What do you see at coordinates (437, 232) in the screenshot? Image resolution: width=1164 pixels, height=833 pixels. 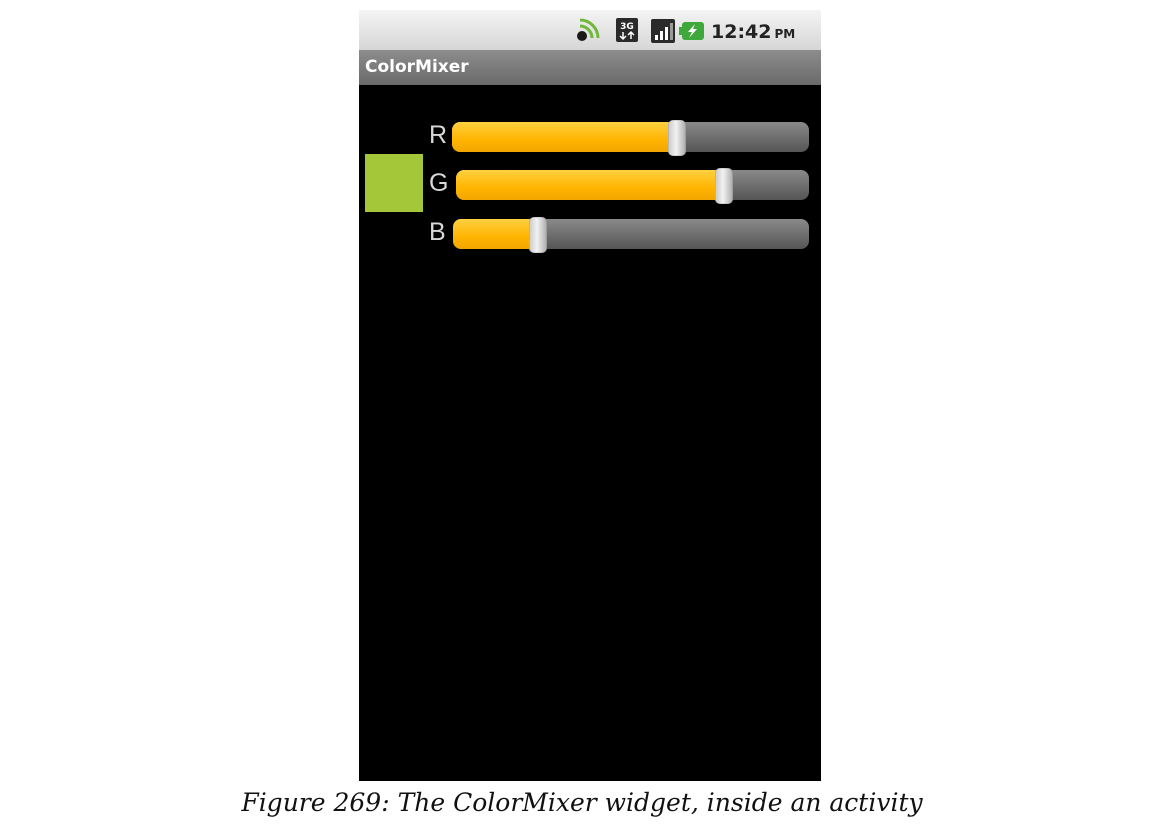 I see `slider-label-blue: B` at bounding box center [437, 232].